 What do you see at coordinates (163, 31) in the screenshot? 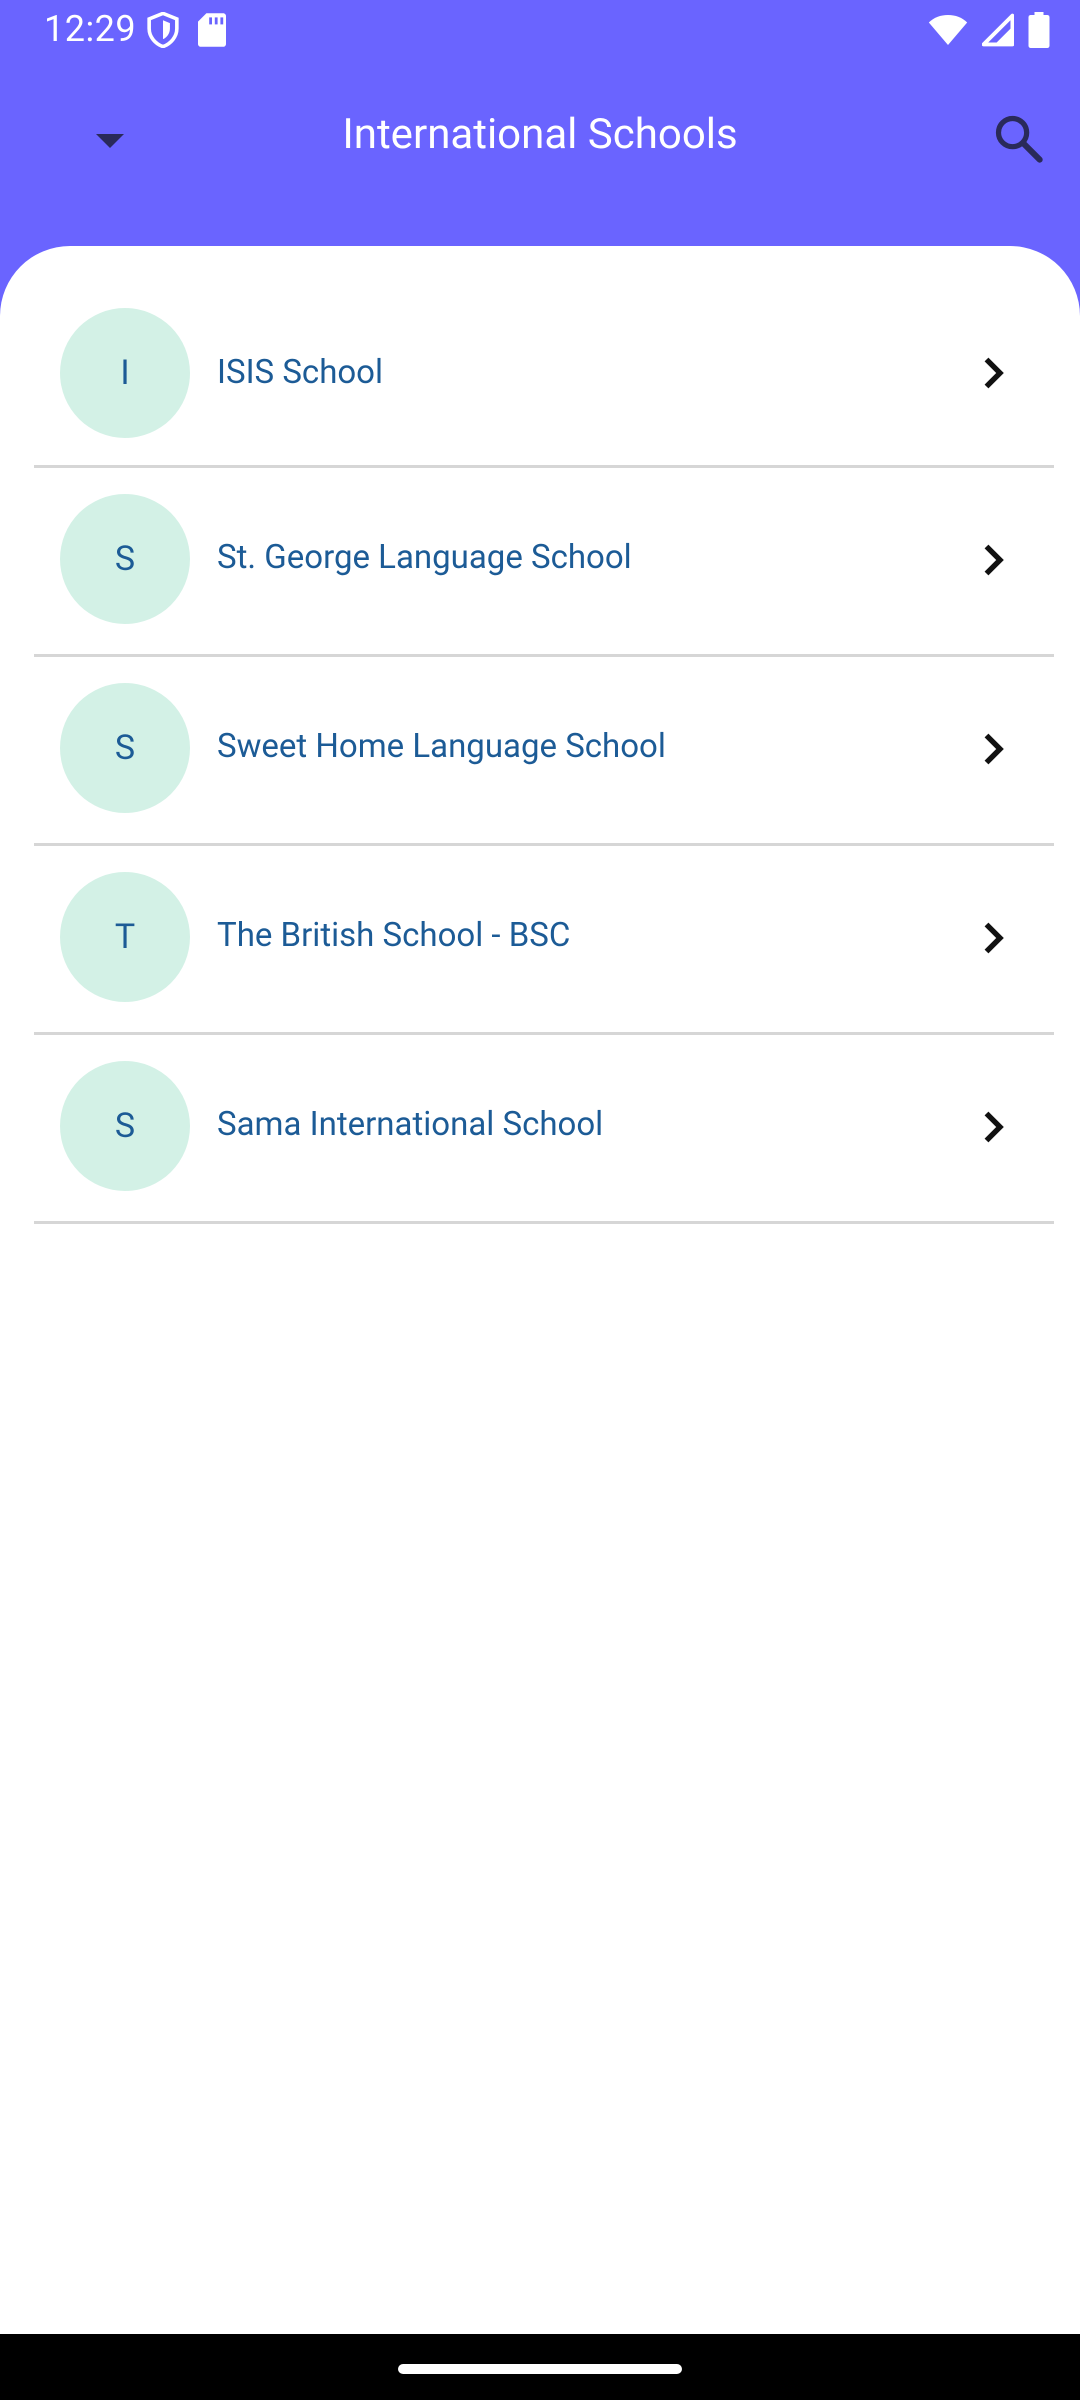
I see `shield-icon` at bounding box center [163, 31].